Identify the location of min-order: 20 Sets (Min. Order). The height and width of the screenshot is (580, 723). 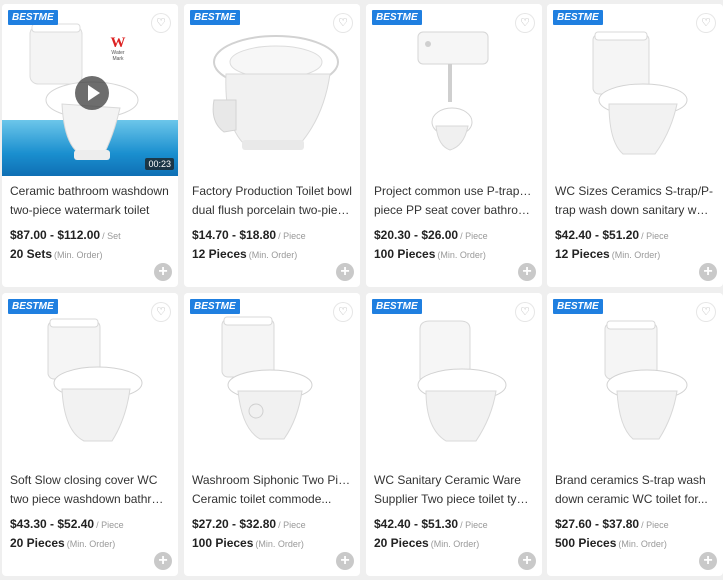
(56, 254).